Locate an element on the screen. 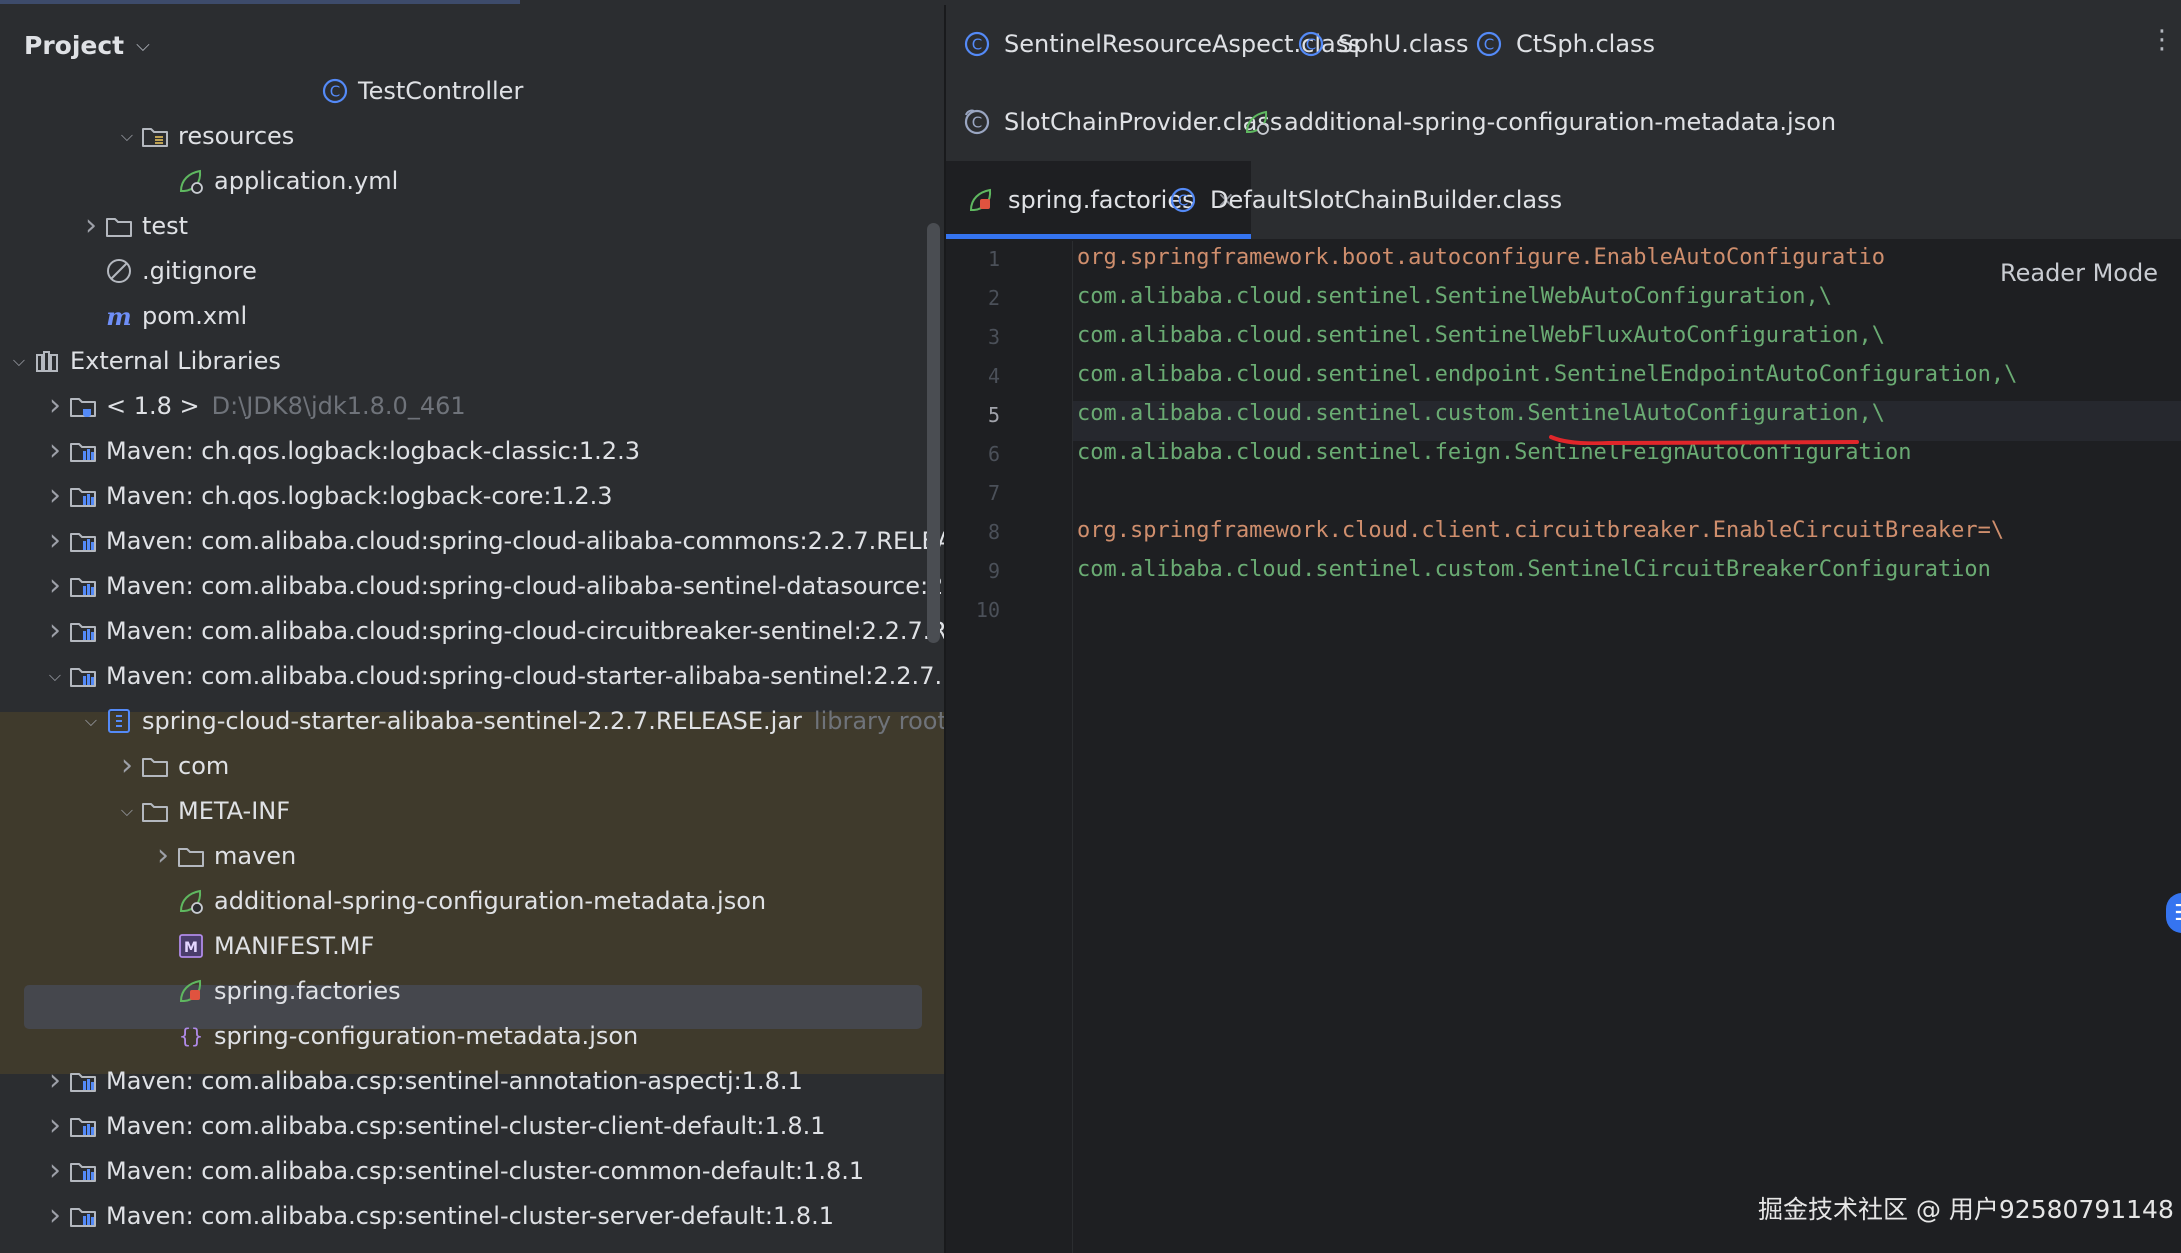  jar-icon is located at coordinates (119, 721).